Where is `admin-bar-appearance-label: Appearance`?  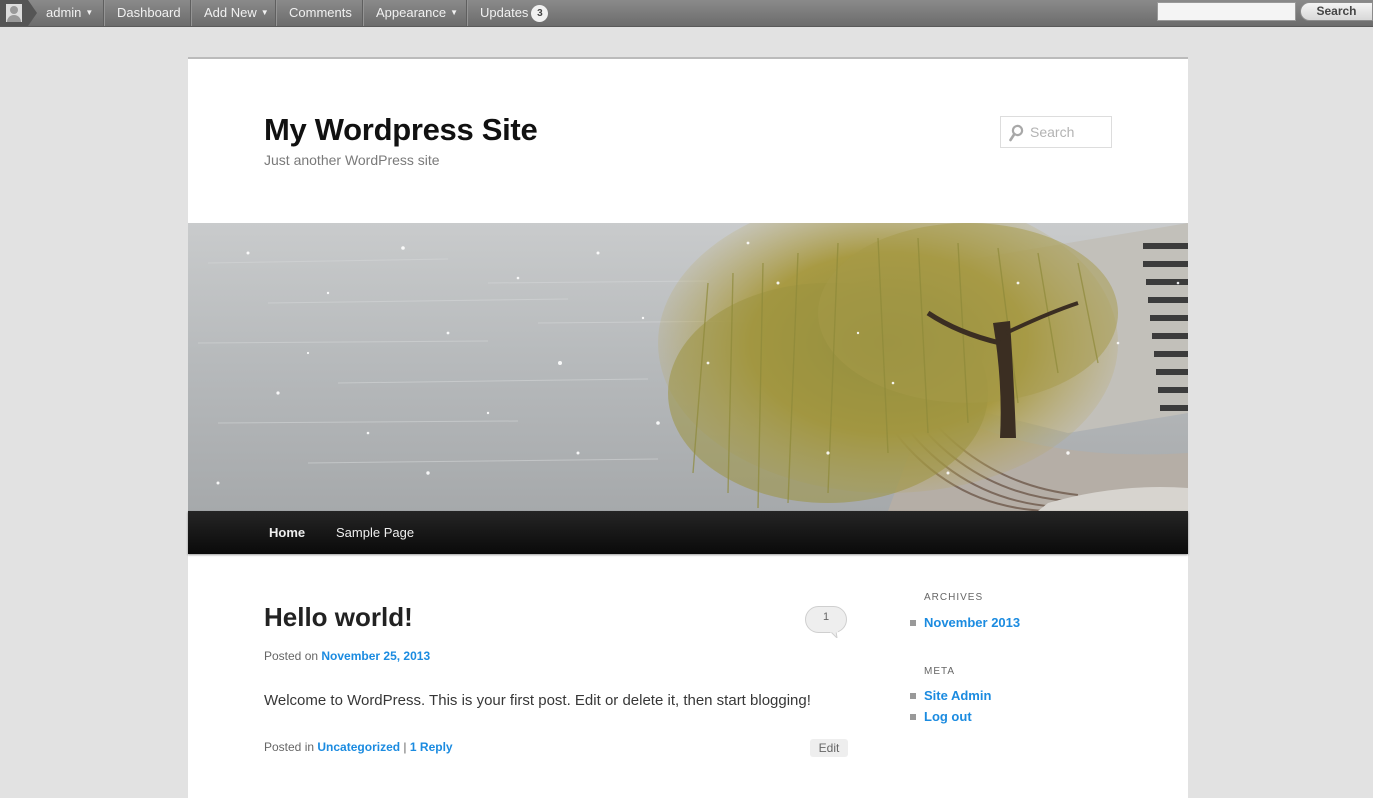 admin-bar-appearance-label: Appearance is located at coordinates (411, 12).